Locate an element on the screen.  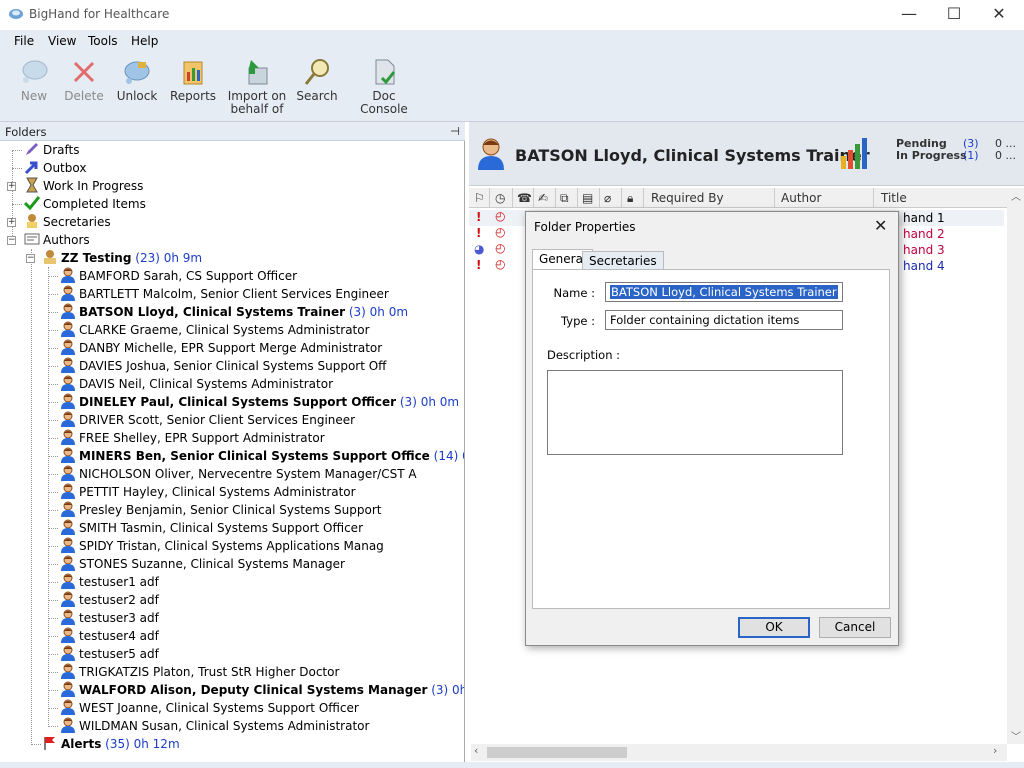
folder-drafts: Drafts is located at coordinates (52, 150).